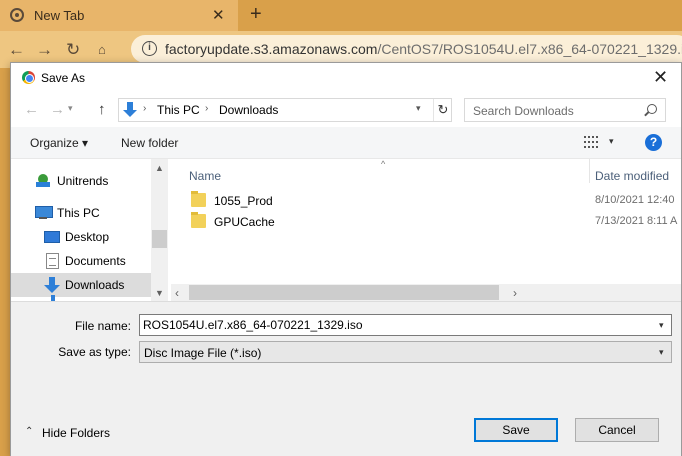  I want to click on column-divider, so click(589, 171).